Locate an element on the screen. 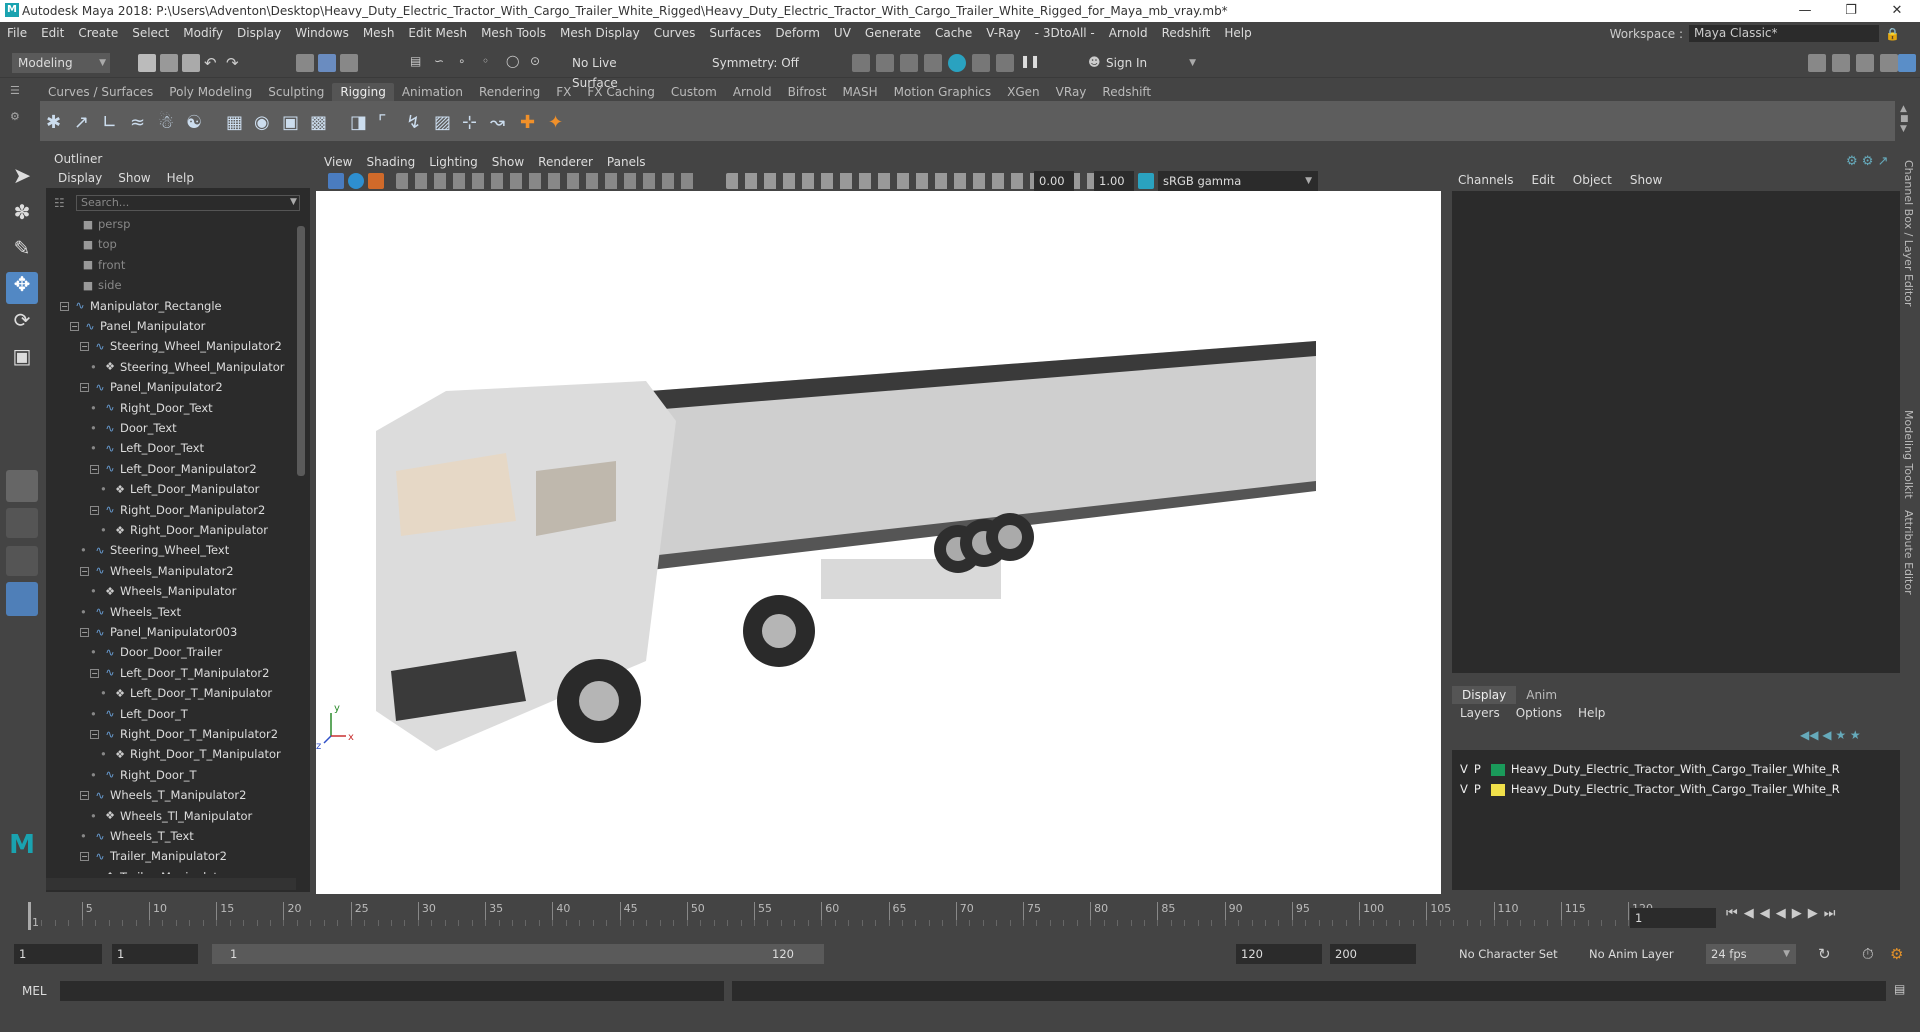  anim-layer-dropdown: No Anim Layer is located at coordinates (1639, 954).